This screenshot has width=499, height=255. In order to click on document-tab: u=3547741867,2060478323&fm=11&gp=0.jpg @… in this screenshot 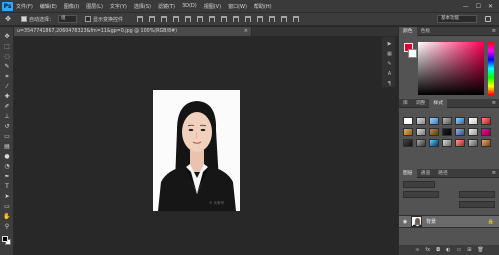, I will do `click(133, 31)`.